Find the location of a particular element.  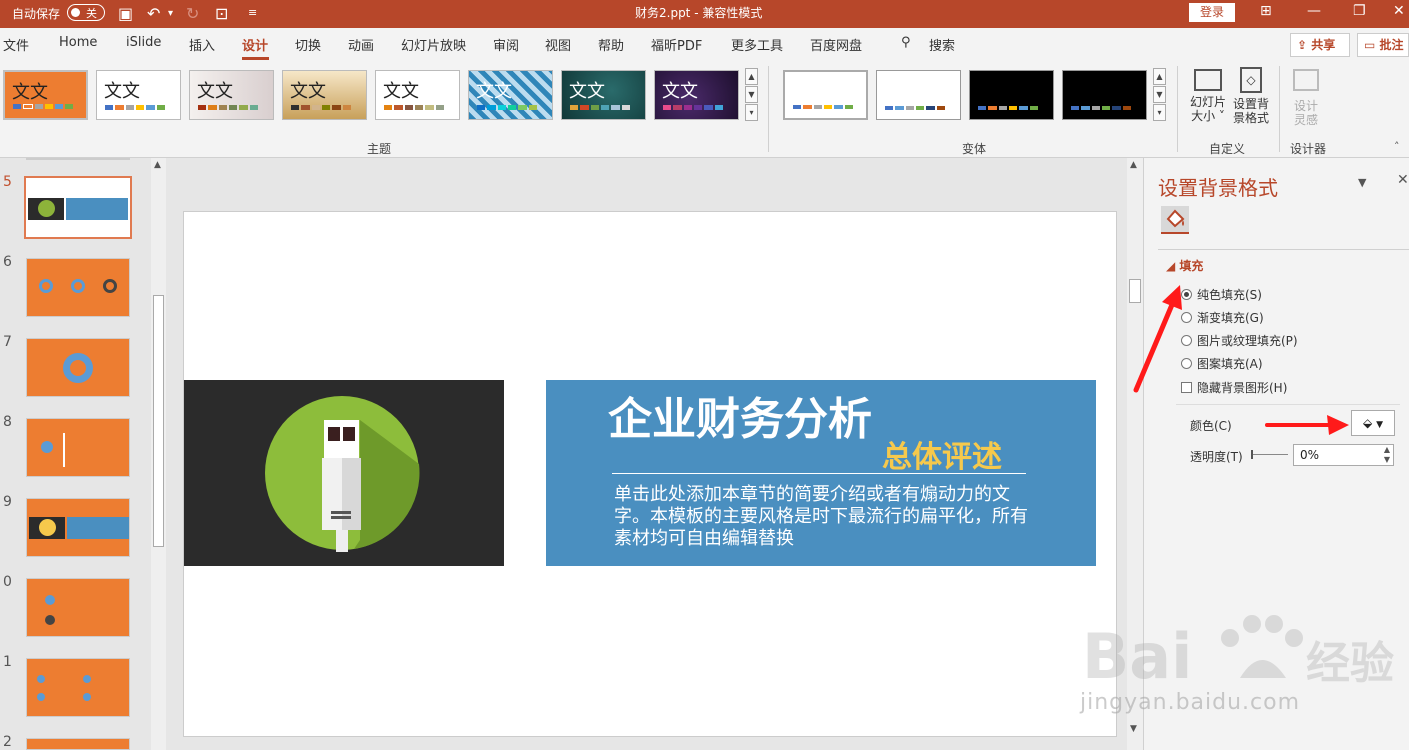

slide-number: 7 is located at coordinates (7, 342).